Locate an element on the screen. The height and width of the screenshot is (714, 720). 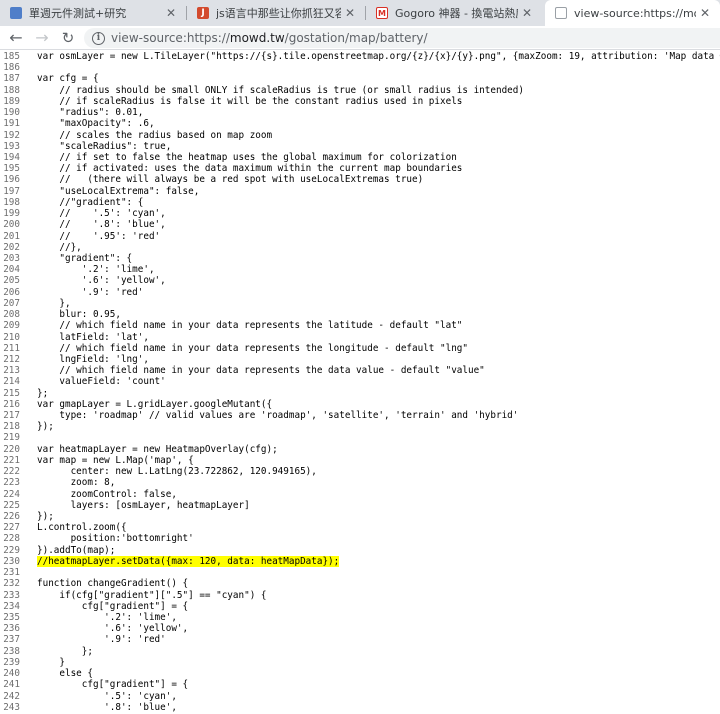
source-line: 224 zoomControl: false, is located at coordinates (360, 494).